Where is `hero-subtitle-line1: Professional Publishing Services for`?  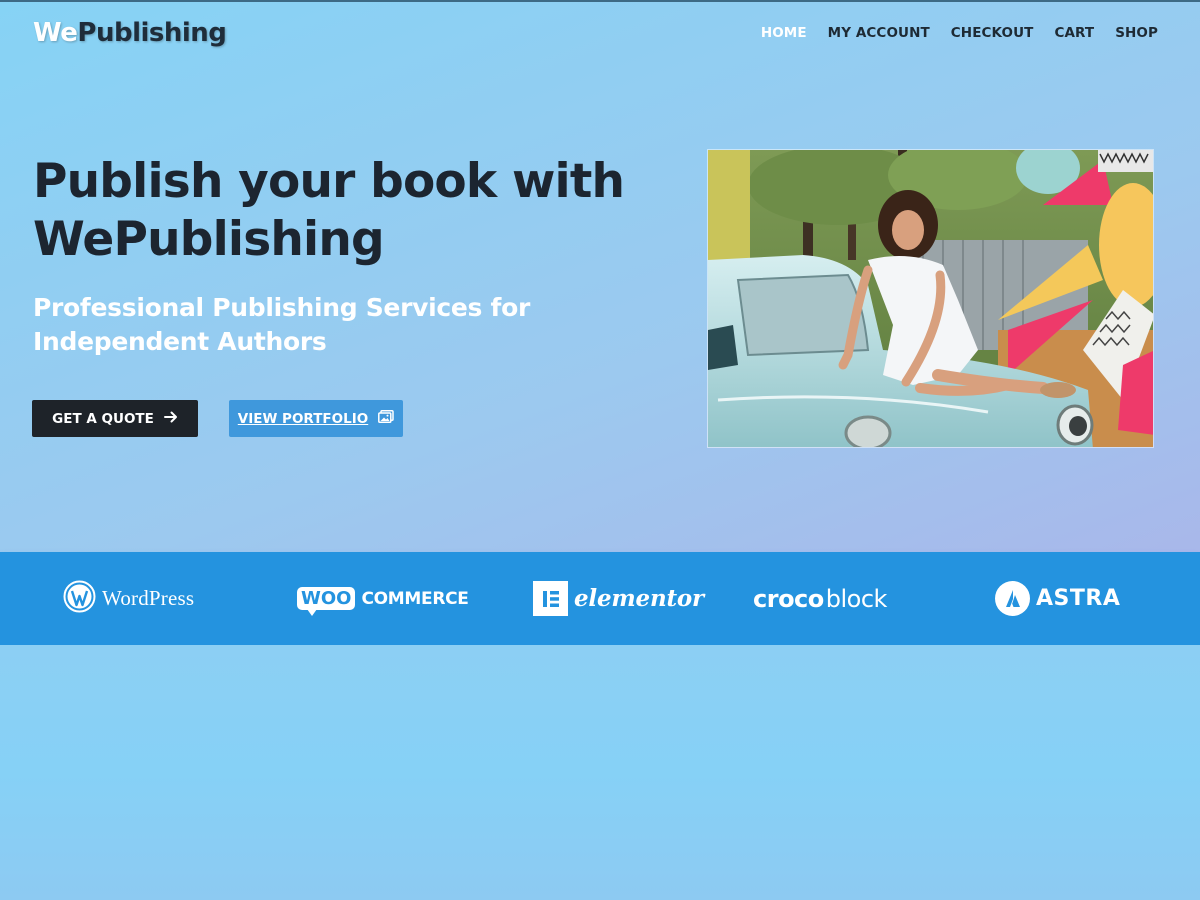
hero-subtitle-line1: Professional Publishing Services for is located at coordinates (282, 307).